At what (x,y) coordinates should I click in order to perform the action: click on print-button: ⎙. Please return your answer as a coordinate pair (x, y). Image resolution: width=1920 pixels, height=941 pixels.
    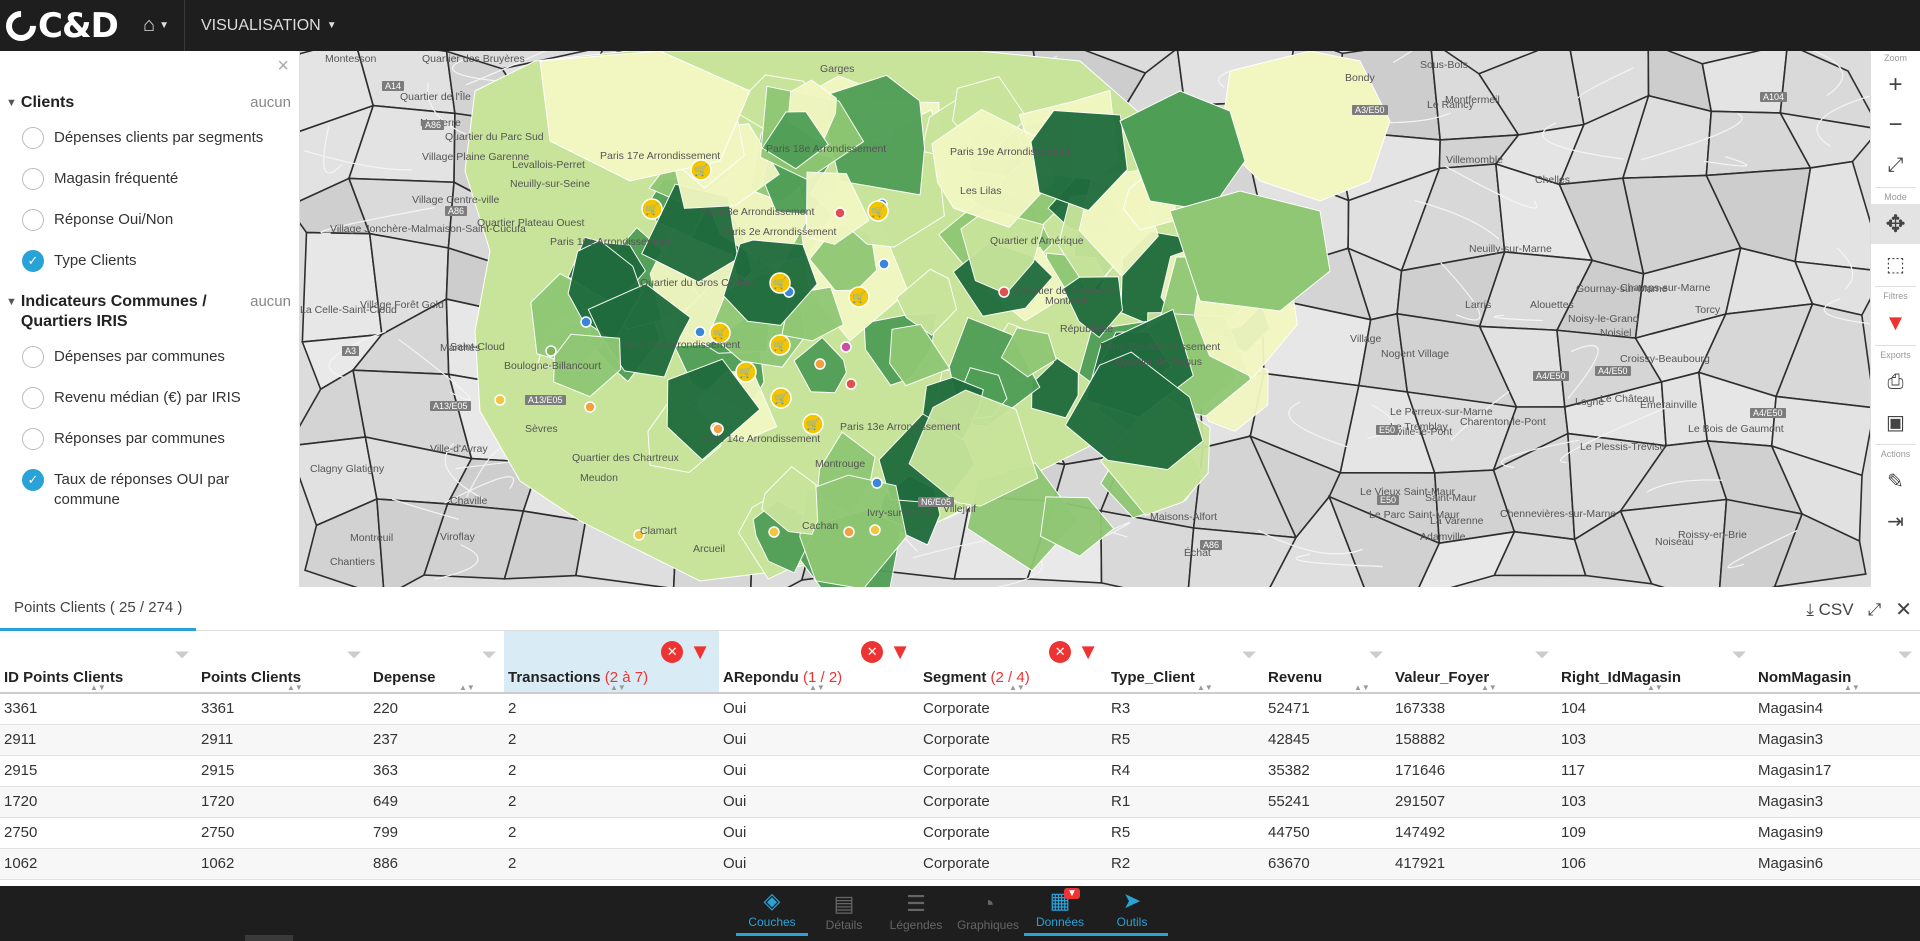
    Looking at the image, I should click on (1895, 382).